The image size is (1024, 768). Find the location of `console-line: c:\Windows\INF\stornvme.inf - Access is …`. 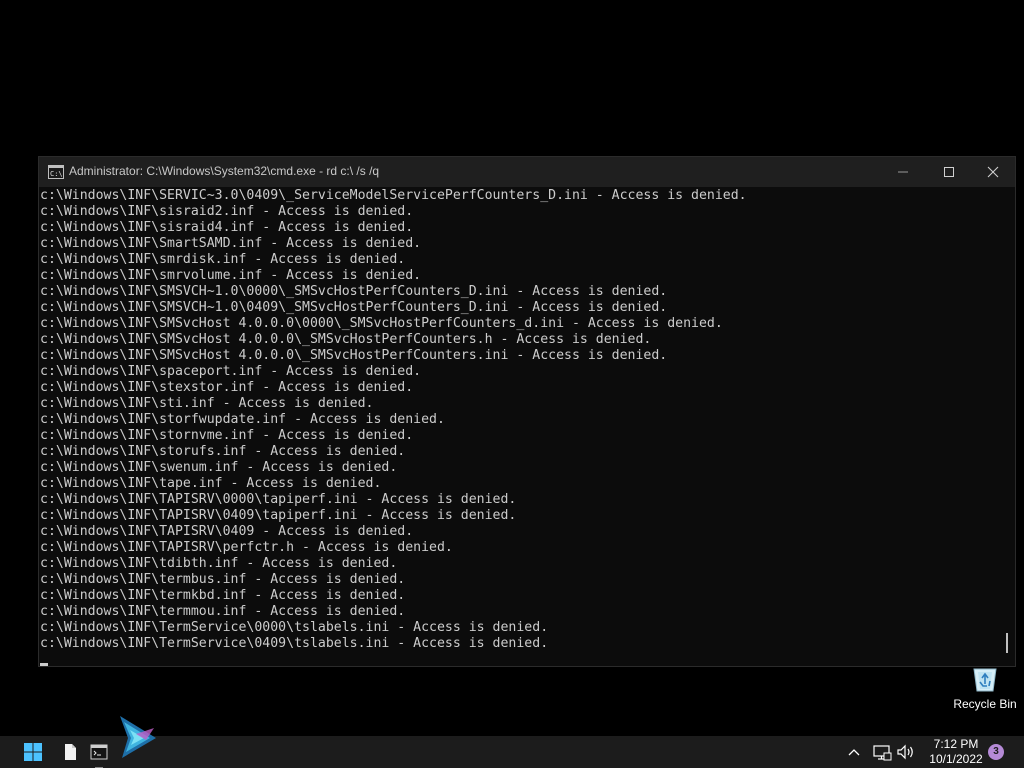

console-line: c:\Windows\INF\stornvme.inf - Access is … is located at coordinates (227, 435).